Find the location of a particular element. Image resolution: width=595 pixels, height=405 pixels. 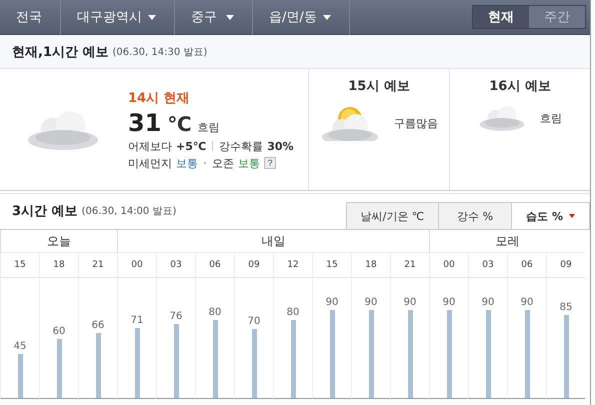

forecast-title: 15시 예보 is located at coordinates (379, 86).